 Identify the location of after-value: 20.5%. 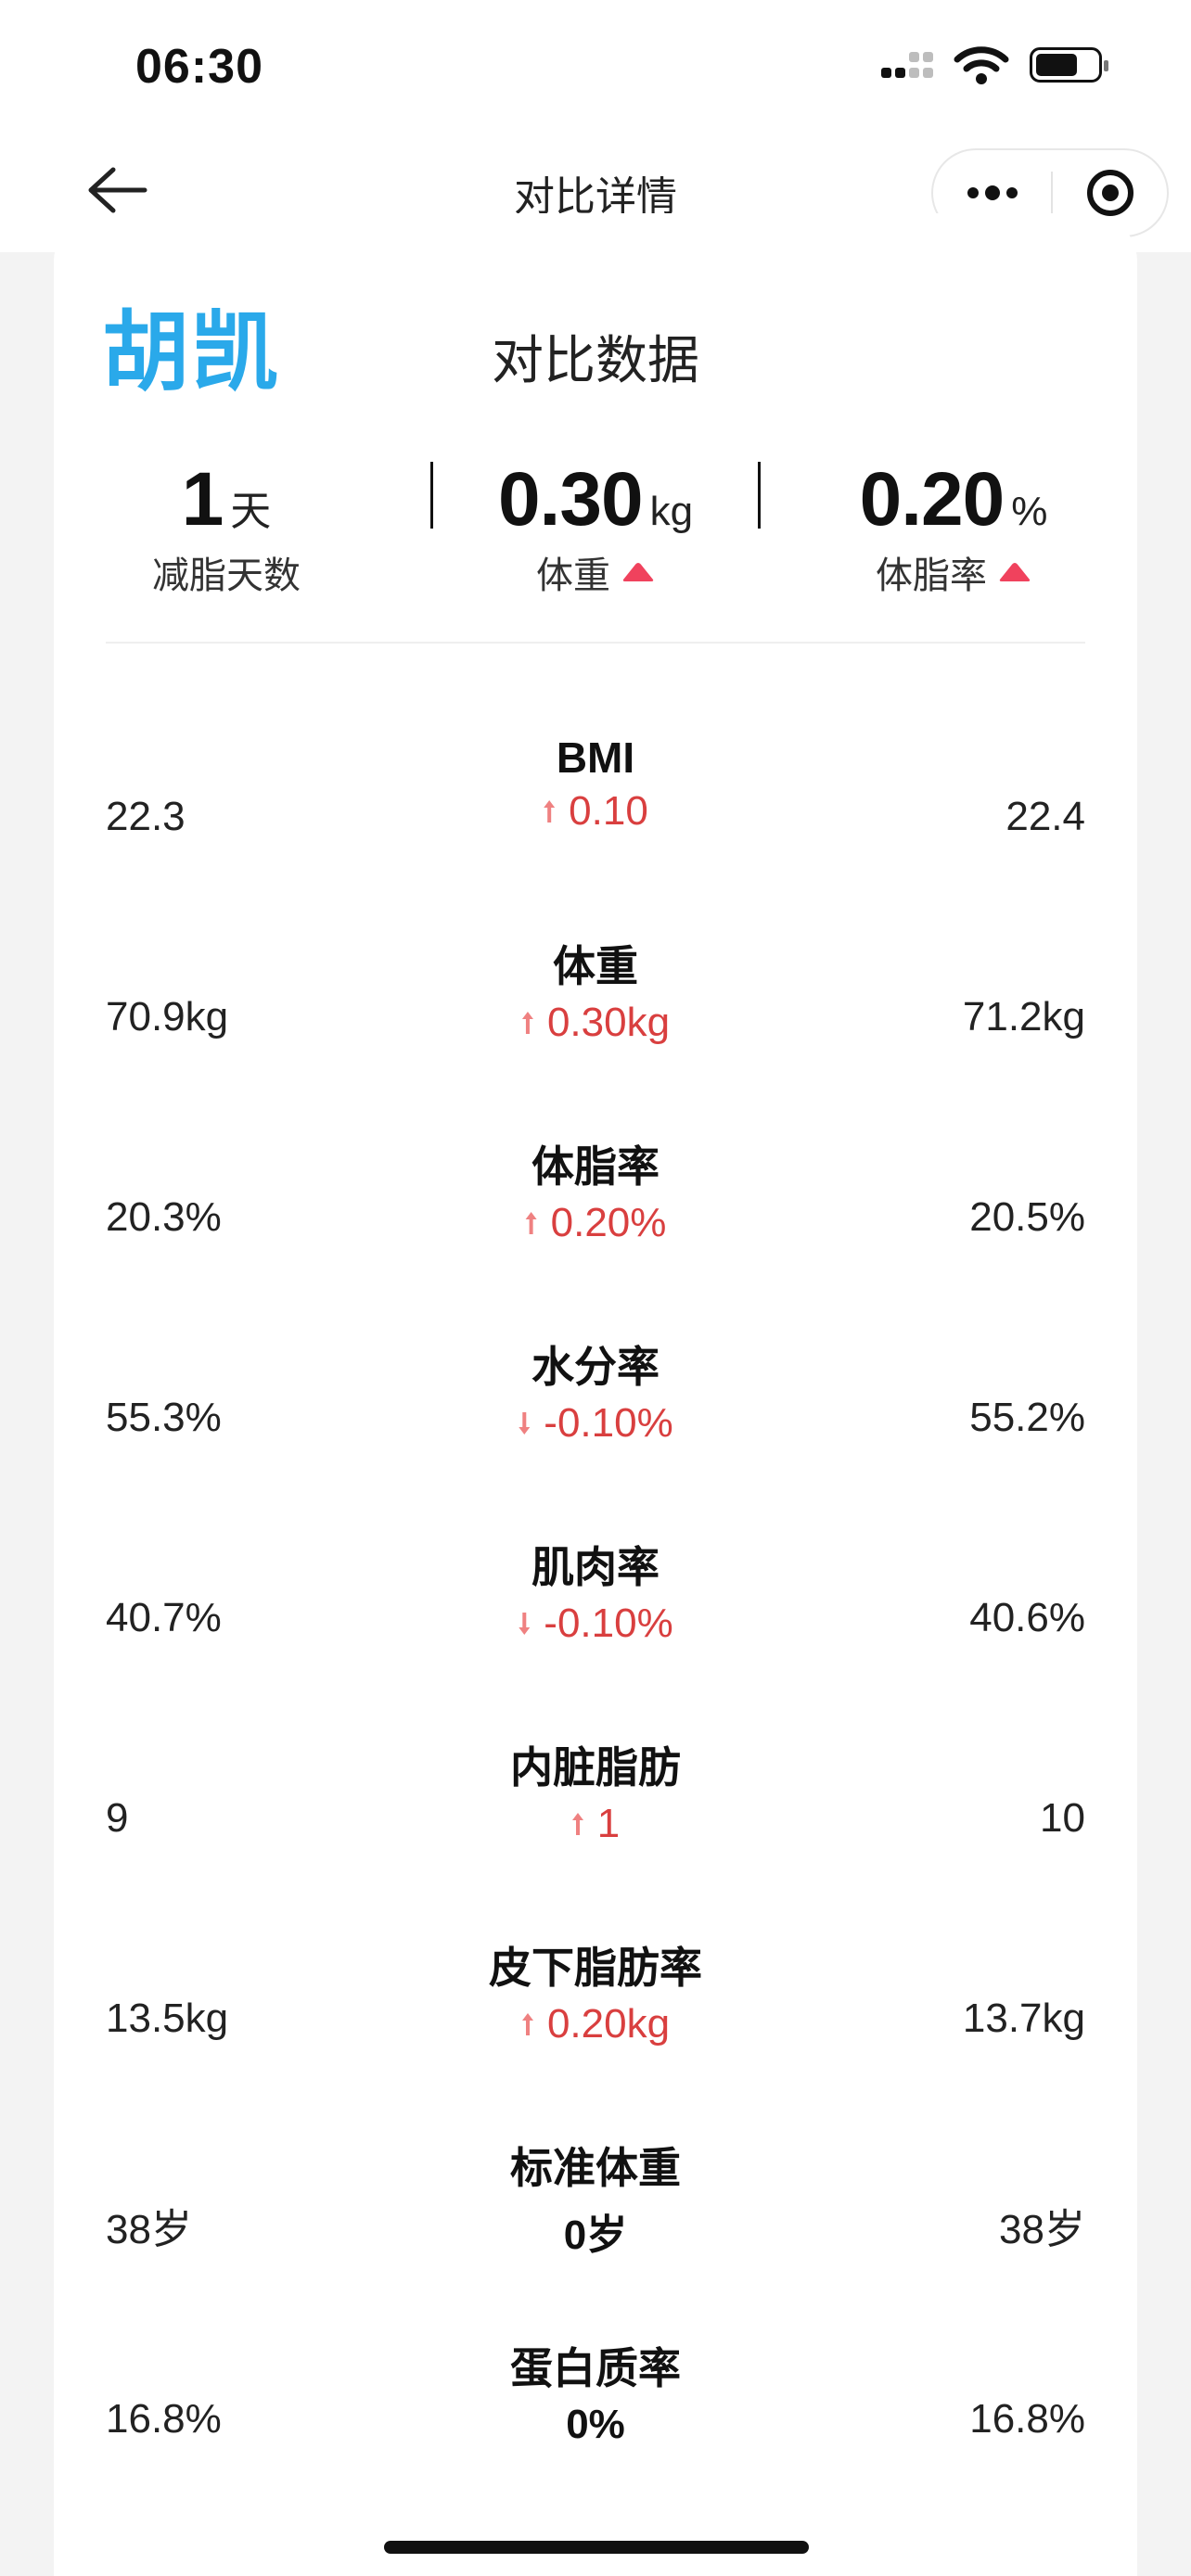
(1027, 1217).